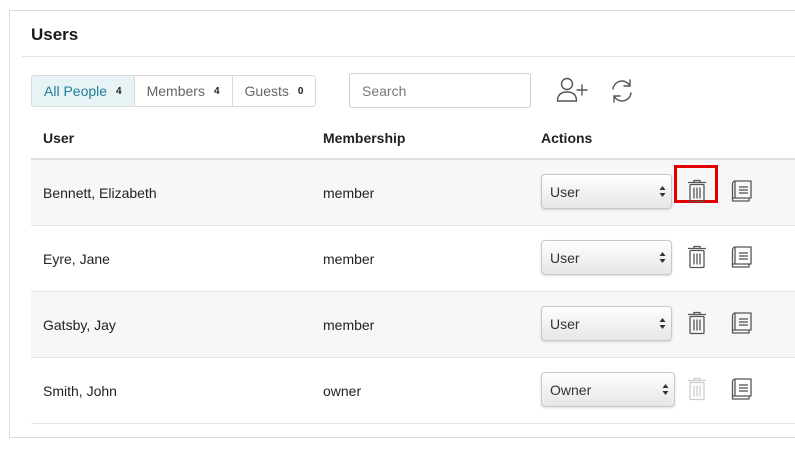  What do you see at coordinates (697, 390) in the screenshot?
I see `trash-icon-disabled` at bounding box center [697, 390].